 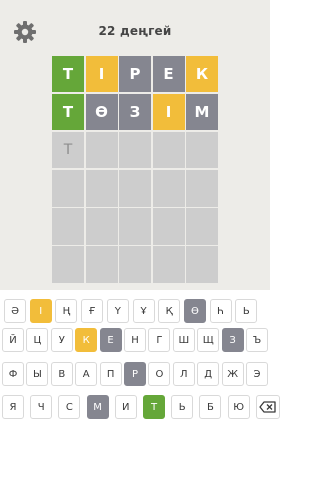 I want to click on key: Е, so click(x=110, y=340).